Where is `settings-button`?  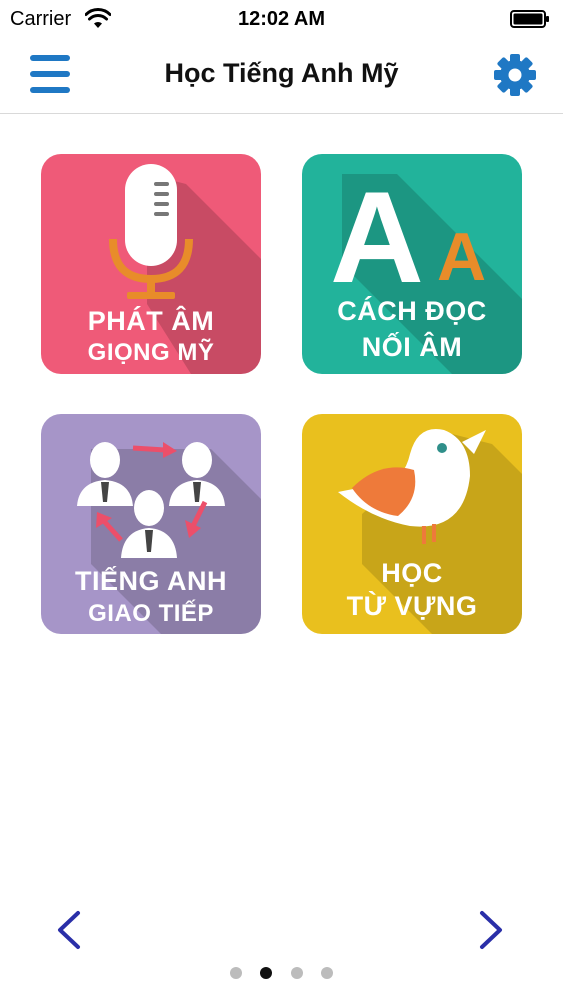 settings-button is located at coordinates (515, 75).